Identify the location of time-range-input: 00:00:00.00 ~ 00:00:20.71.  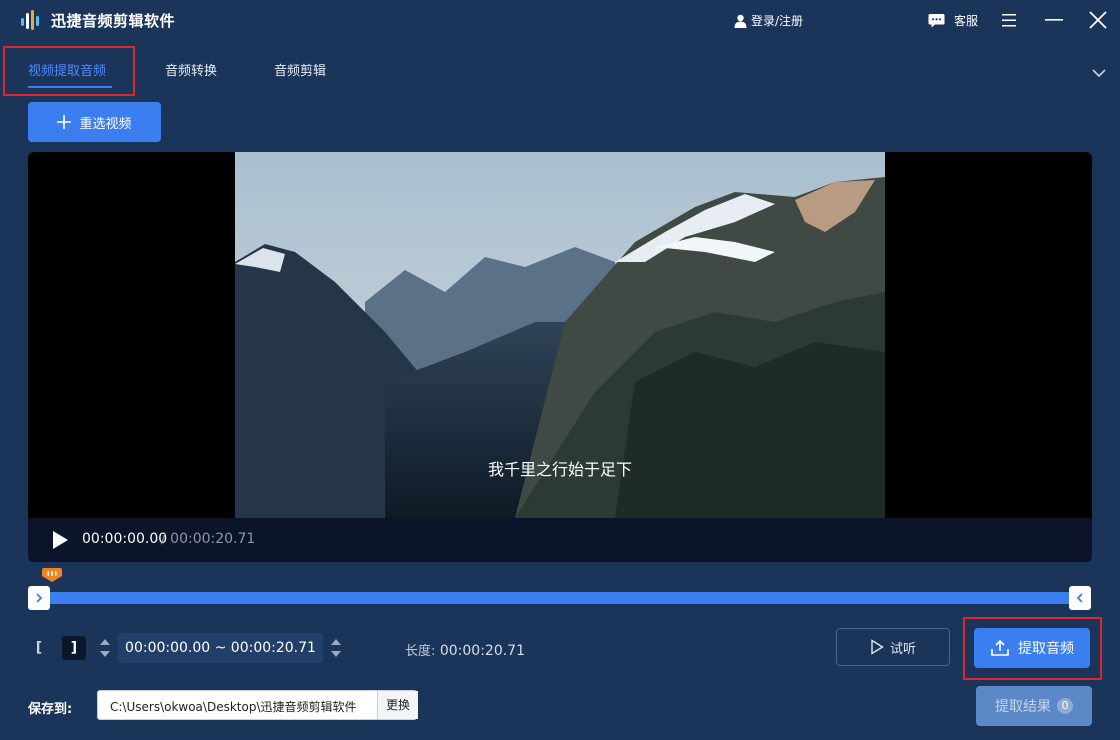
(220, 648).